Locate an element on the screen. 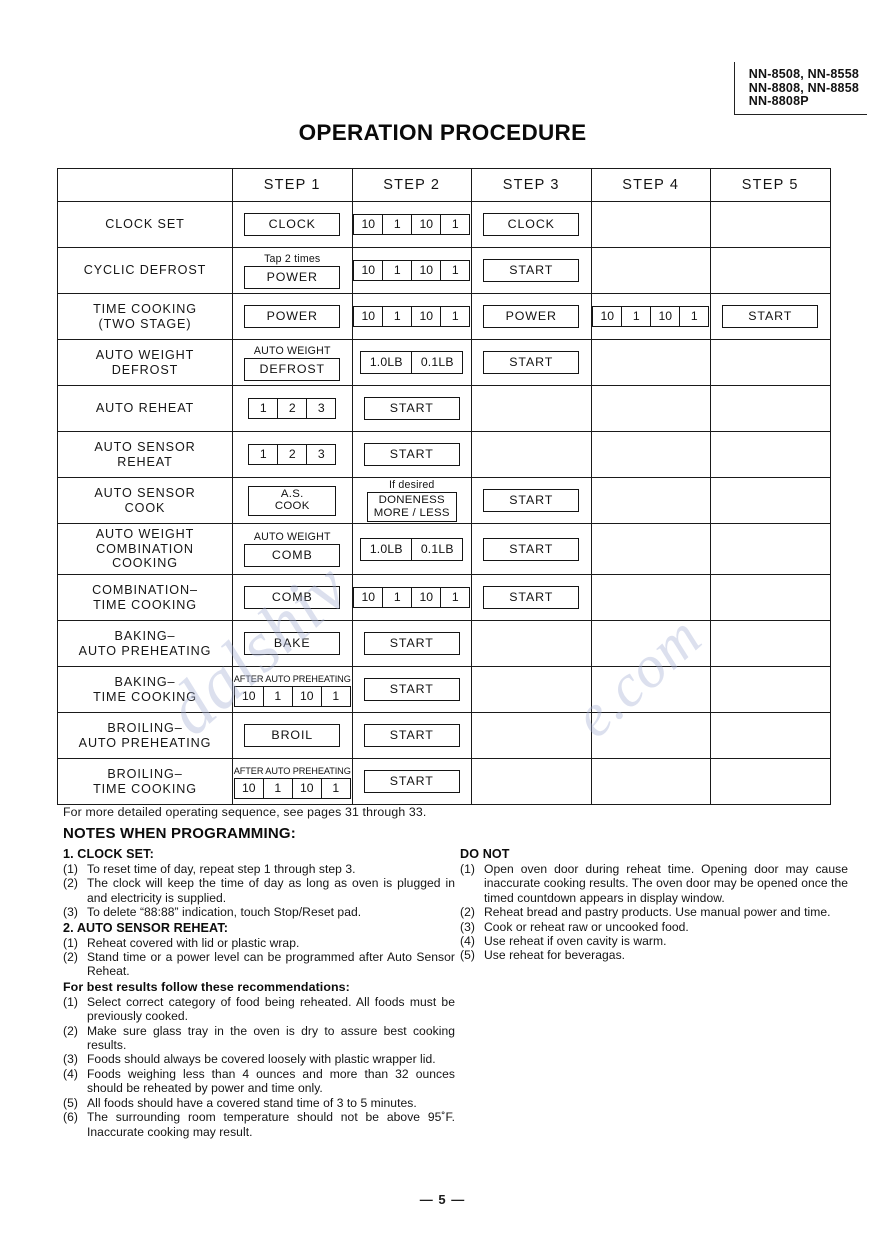 The width and height of the screenshot is (885, 1254). cell-step1: AFTER AUTO PREHEATING 10 1 10 1 is located at coordinates (292, 689).